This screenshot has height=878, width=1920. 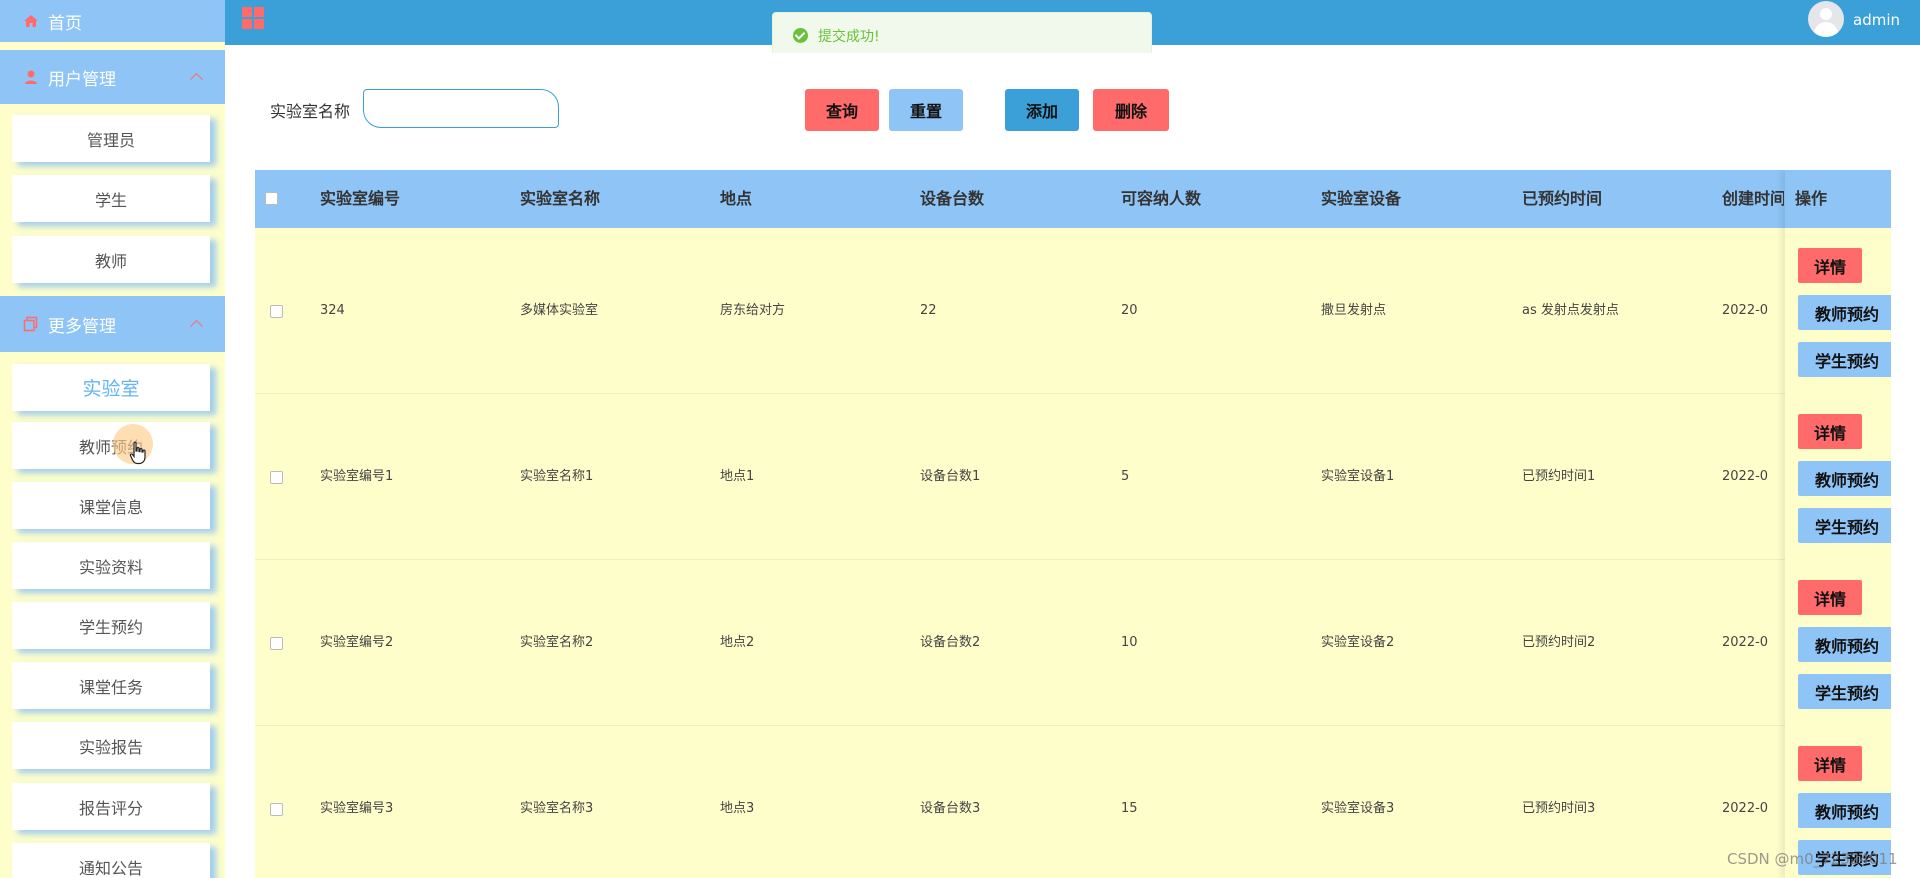 I want to click on sidebar-item-class-info: 课堂信息, so click(x=111, y=505).